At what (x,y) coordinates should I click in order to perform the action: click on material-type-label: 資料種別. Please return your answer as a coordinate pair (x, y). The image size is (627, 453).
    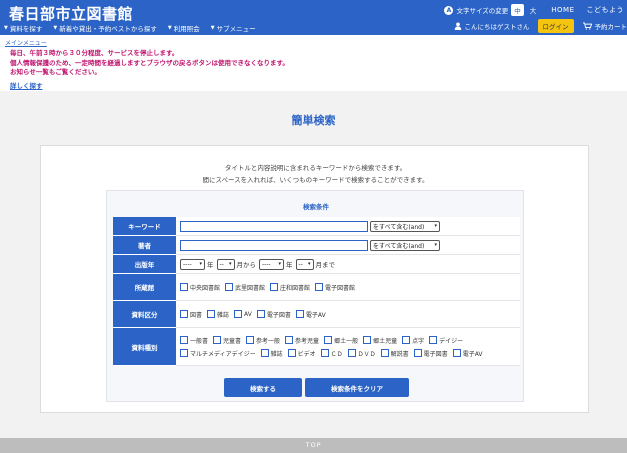
    Looking at the image, I should click on (144, 347).